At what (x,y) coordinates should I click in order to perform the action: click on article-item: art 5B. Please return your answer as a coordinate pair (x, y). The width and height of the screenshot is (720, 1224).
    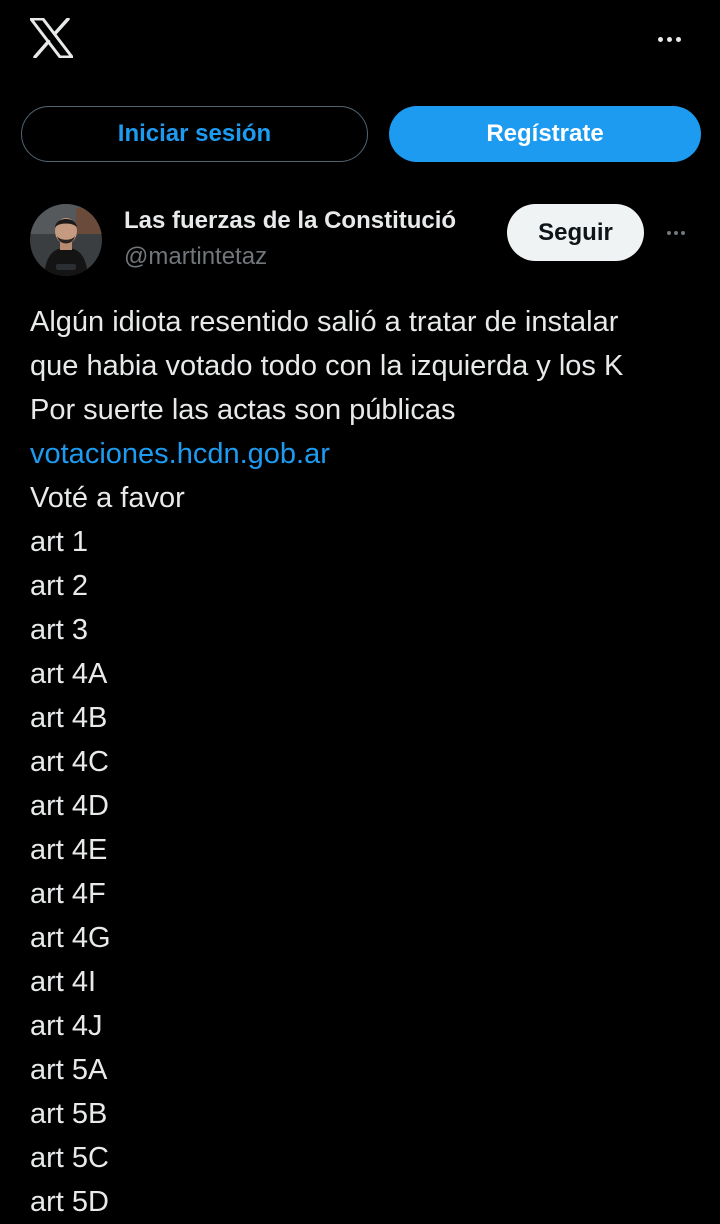
    Looking at the image, I should click on (69, 1114).